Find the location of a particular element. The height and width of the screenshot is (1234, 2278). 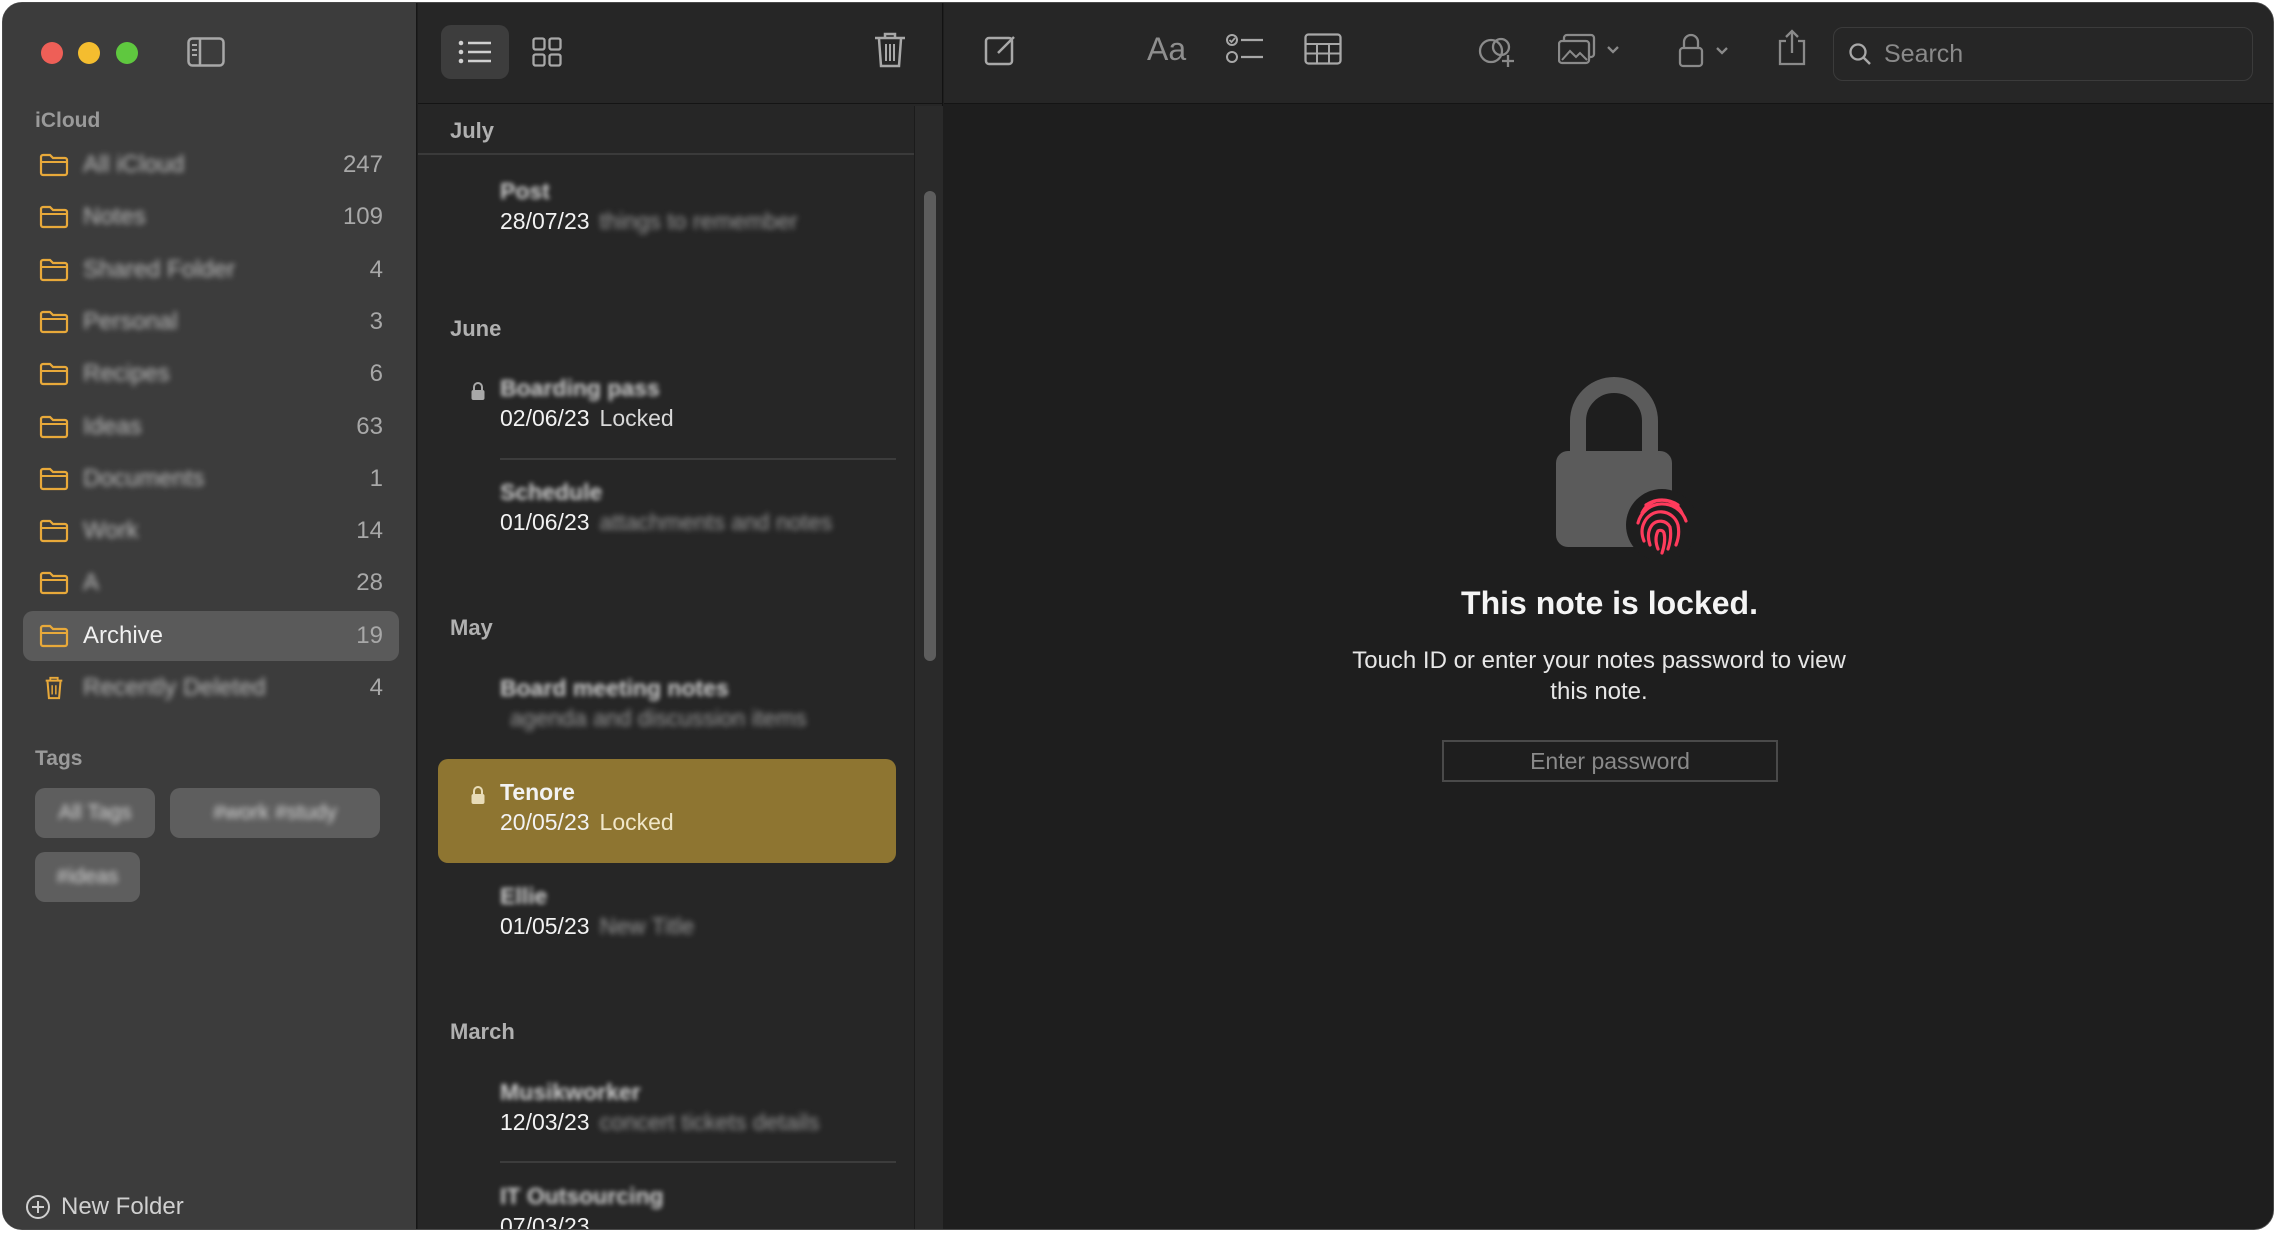

sidebar-folder-item: All iCloud 247 is located at coordinates (211, 165).